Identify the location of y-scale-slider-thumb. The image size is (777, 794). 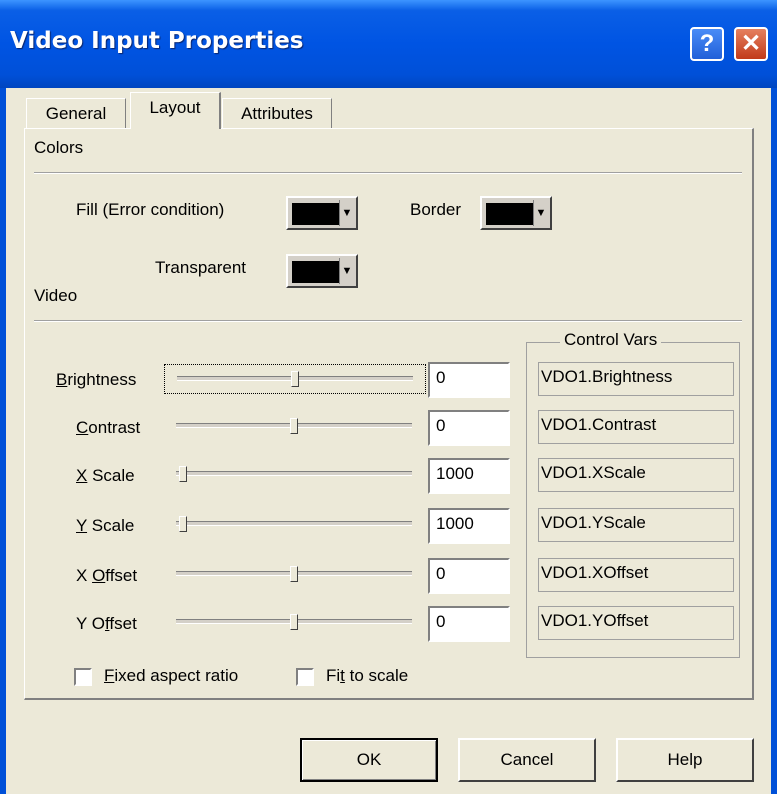
(183, 524).